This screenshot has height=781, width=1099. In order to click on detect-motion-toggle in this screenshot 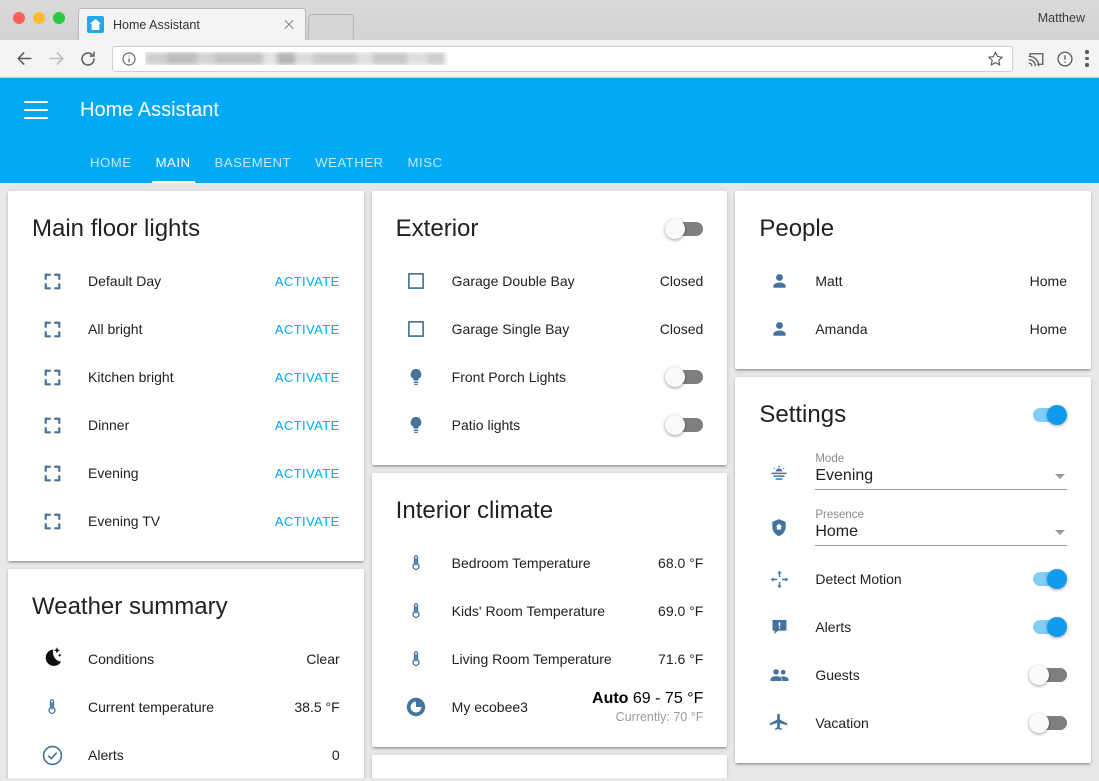, I will do `click(1048, 579)`.